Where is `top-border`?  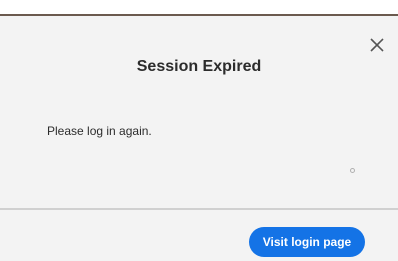
top-border is located at coordinates (199, 15).